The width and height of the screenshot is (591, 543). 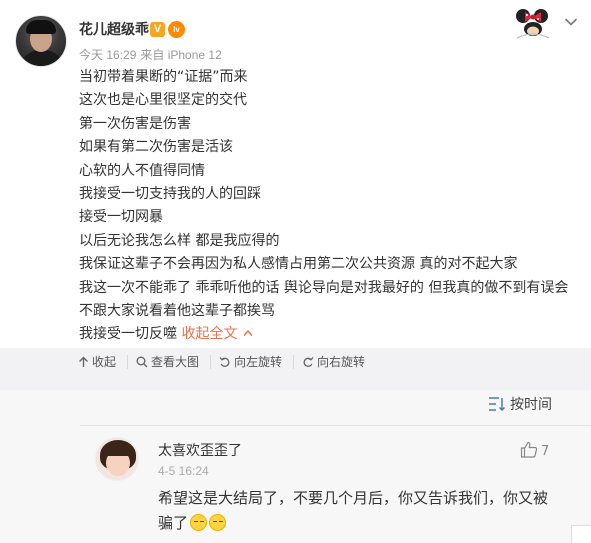 What do you see at coordinates (533, 24) in the screenshot?
I see `minnie-pendant-icon` at bounding box center [533, 24].